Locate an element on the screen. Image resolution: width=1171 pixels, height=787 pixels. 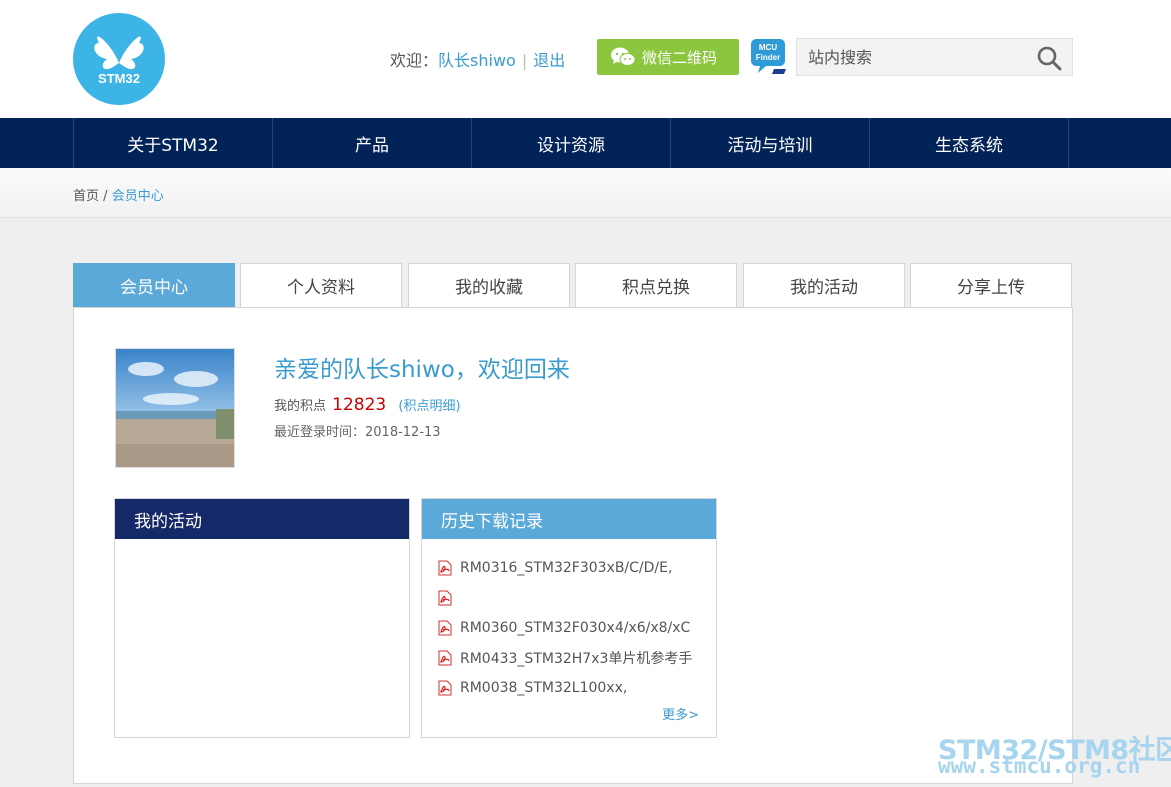
more-link: 更多> is located at coordinates (680, 713).